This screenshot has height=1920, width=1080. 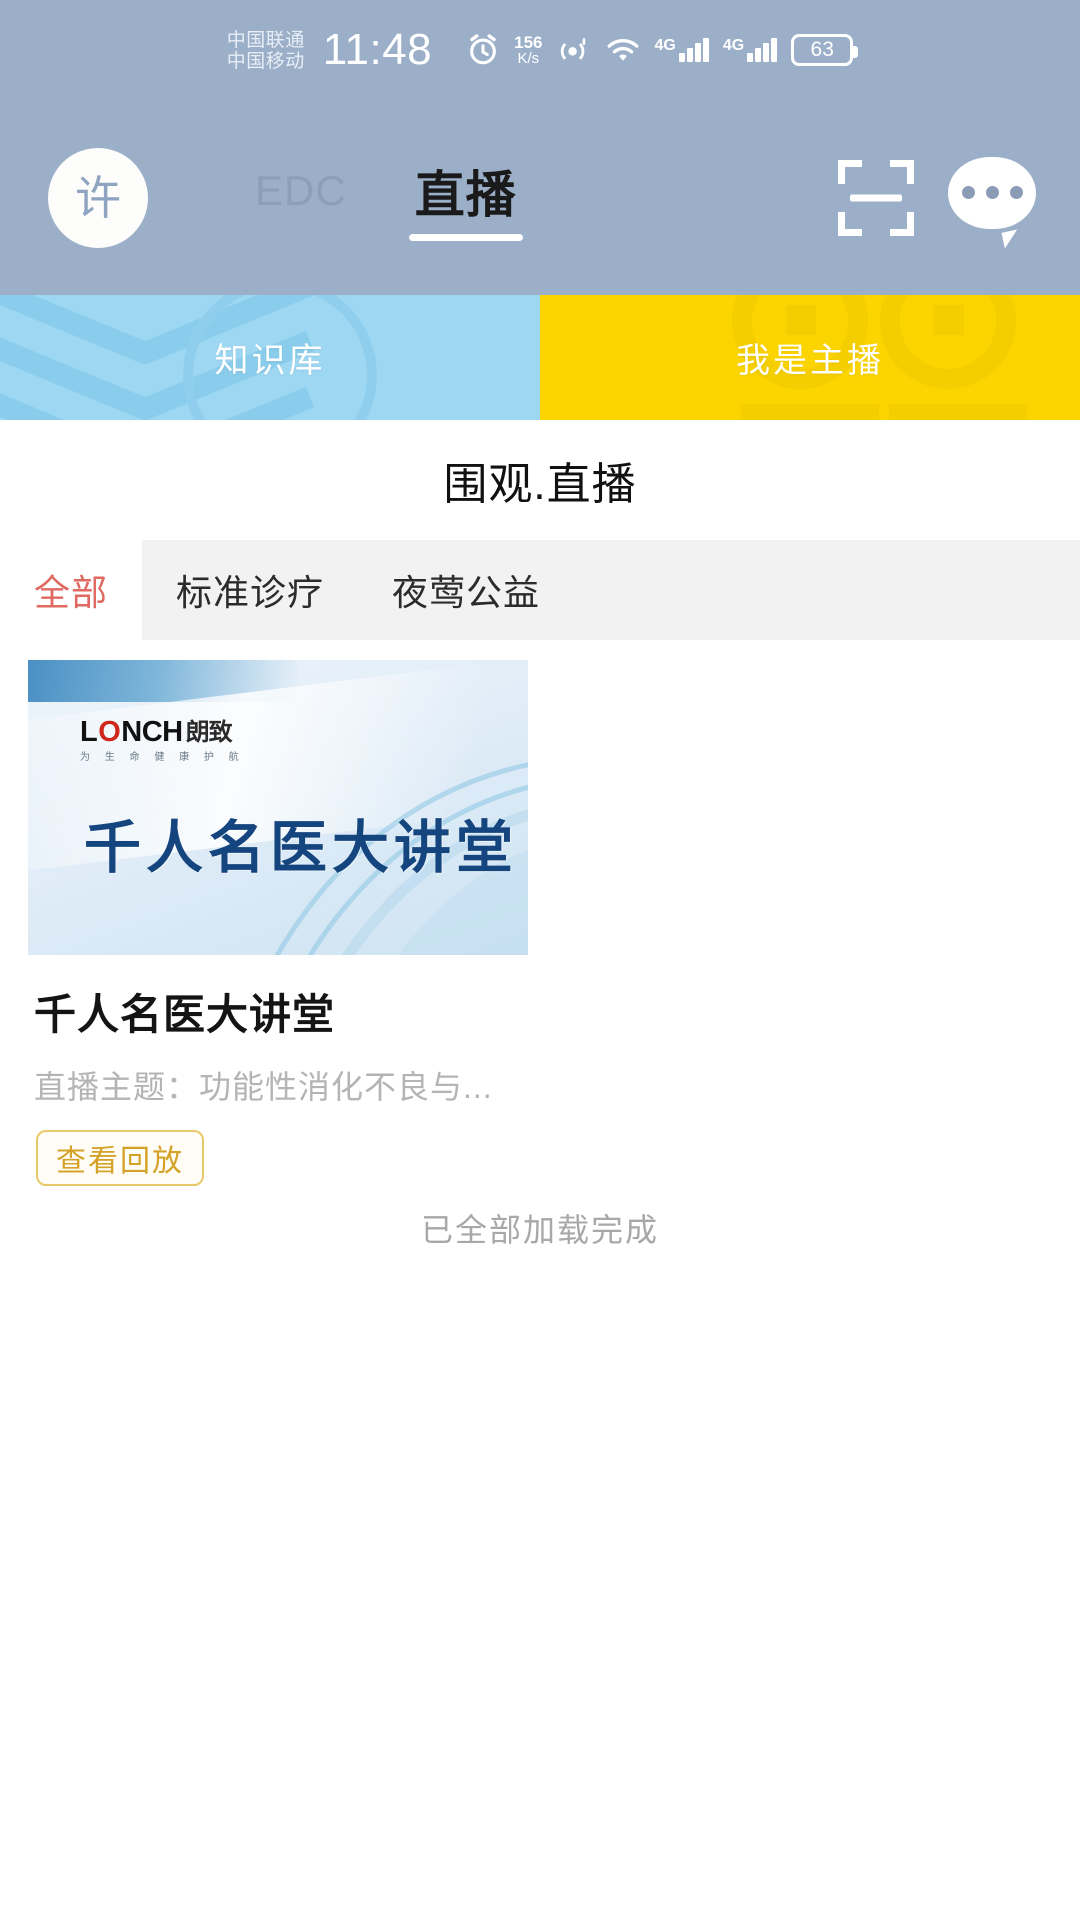 I want to click on tab-live-label: 直播, so click(x=465, y=194).